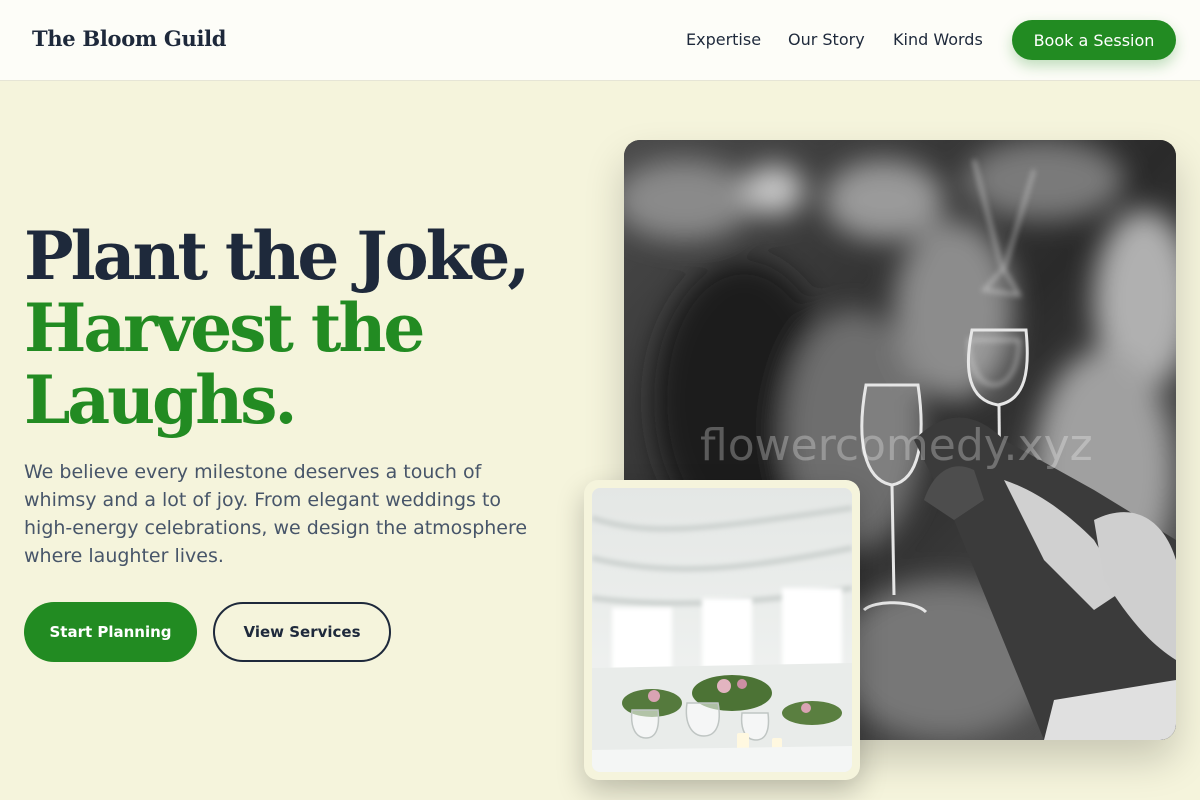 This screenshot has height=800, width=1200. Describe the element at coordinates (110, 632) in the screenshot. I see `start-planning-button: Start Planning` at that location.